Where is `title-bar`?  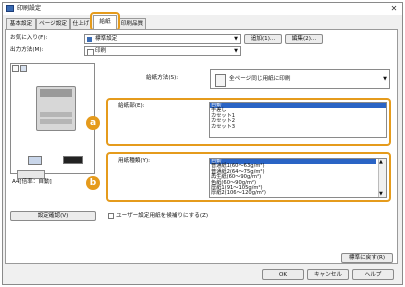 title-bar is located at coordinates (202, 9).